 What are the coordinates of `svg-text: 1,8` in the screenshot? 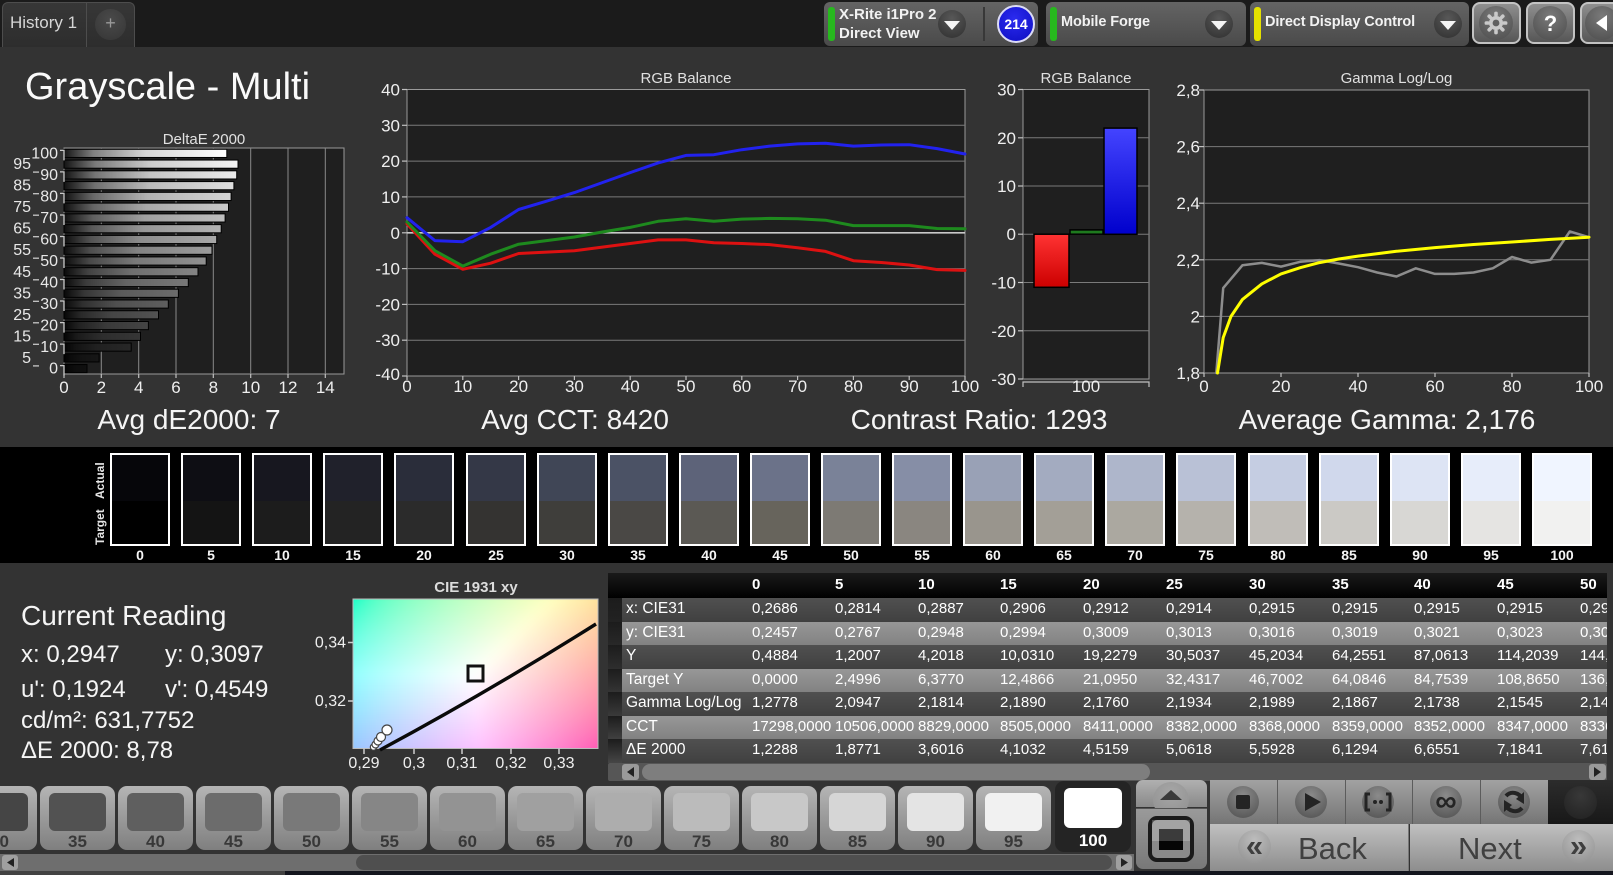 It's located at (1188, 373).